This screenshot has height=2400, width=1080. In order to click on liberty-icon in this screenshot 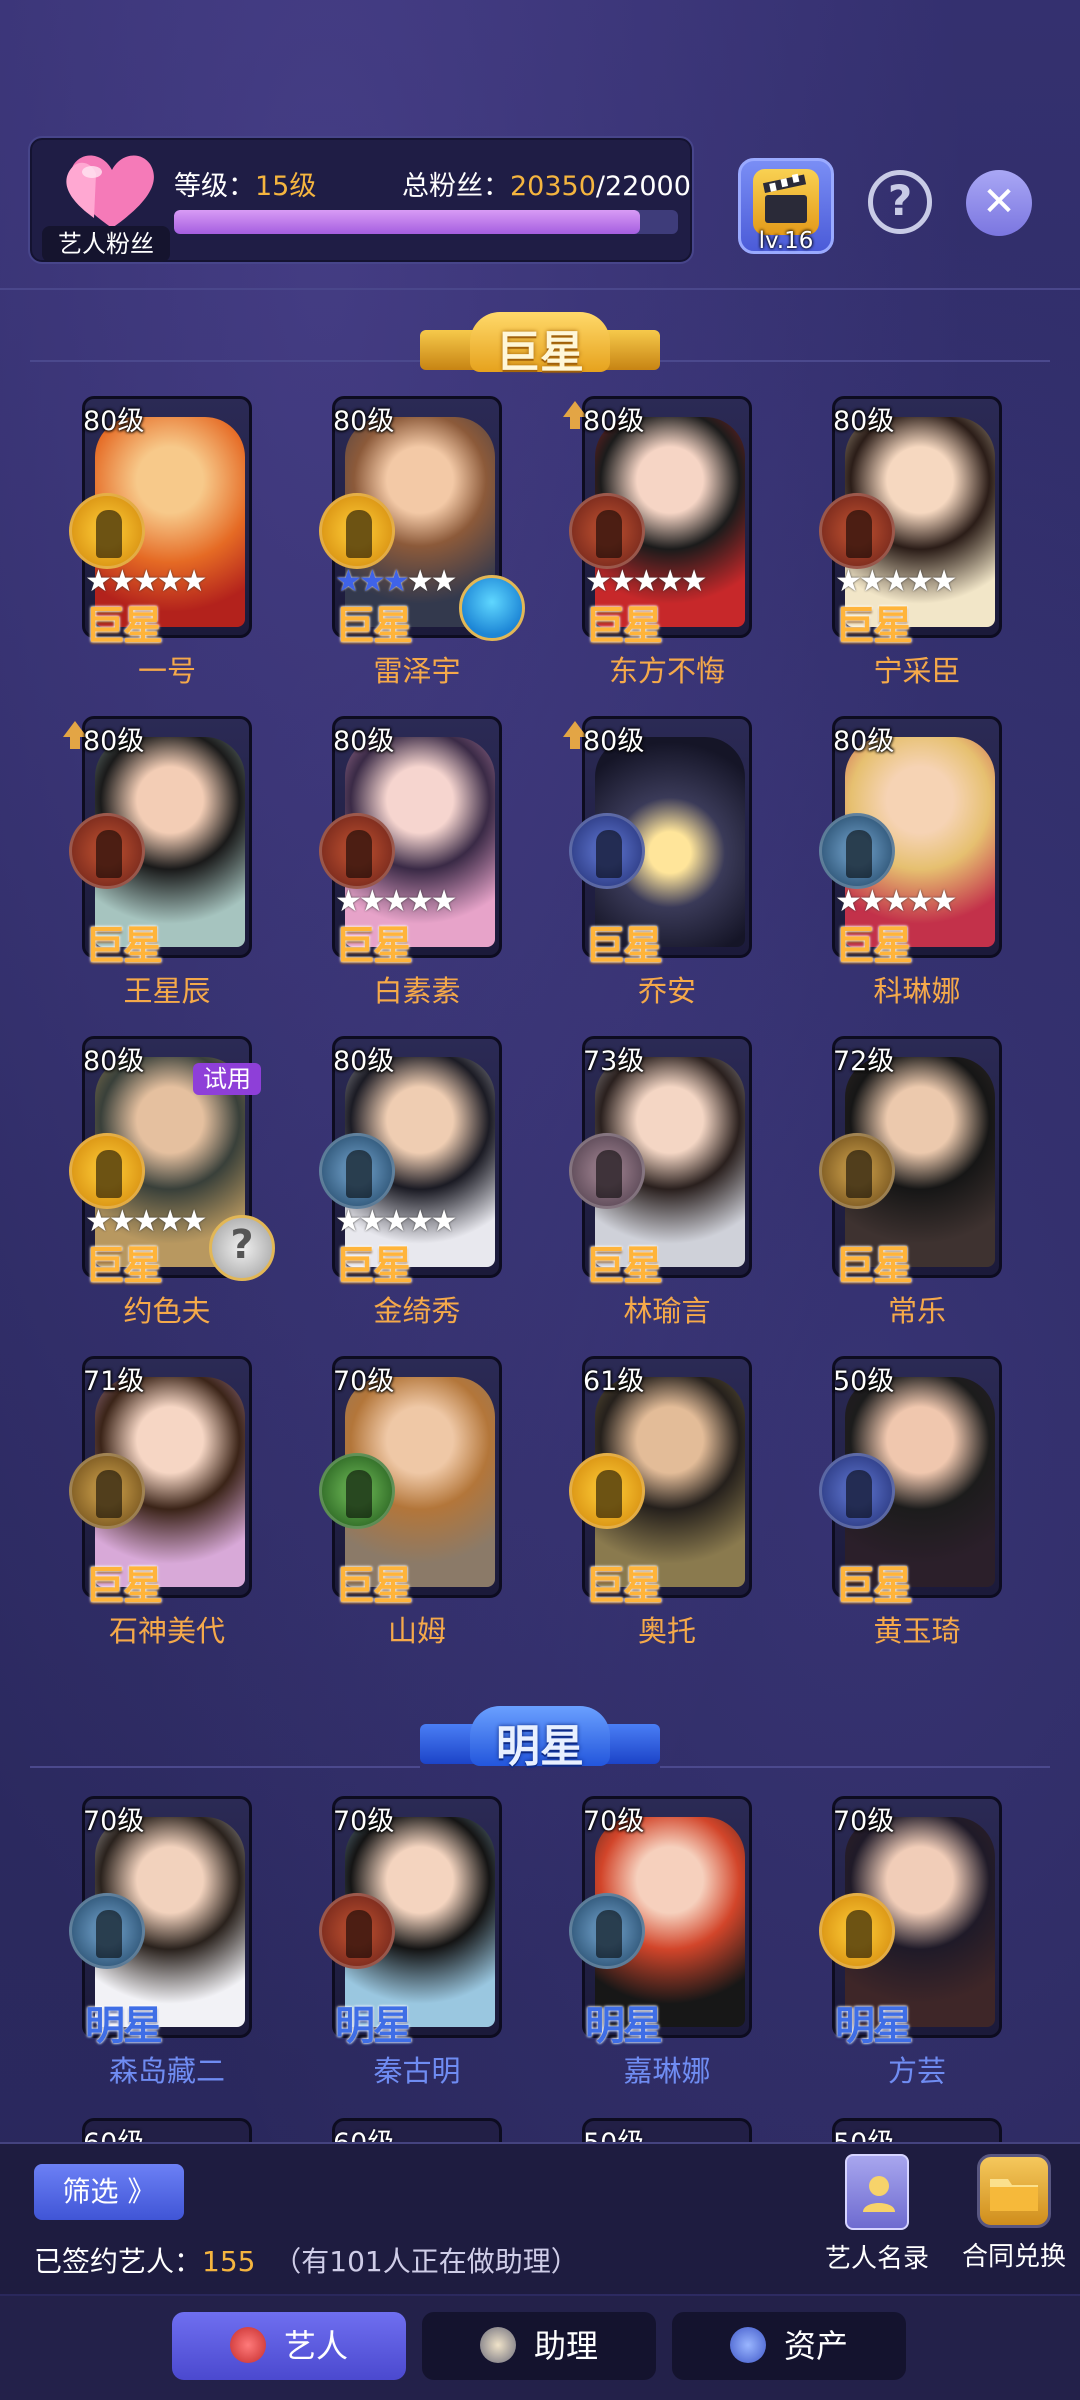, I will do `click(357, 1491)`.